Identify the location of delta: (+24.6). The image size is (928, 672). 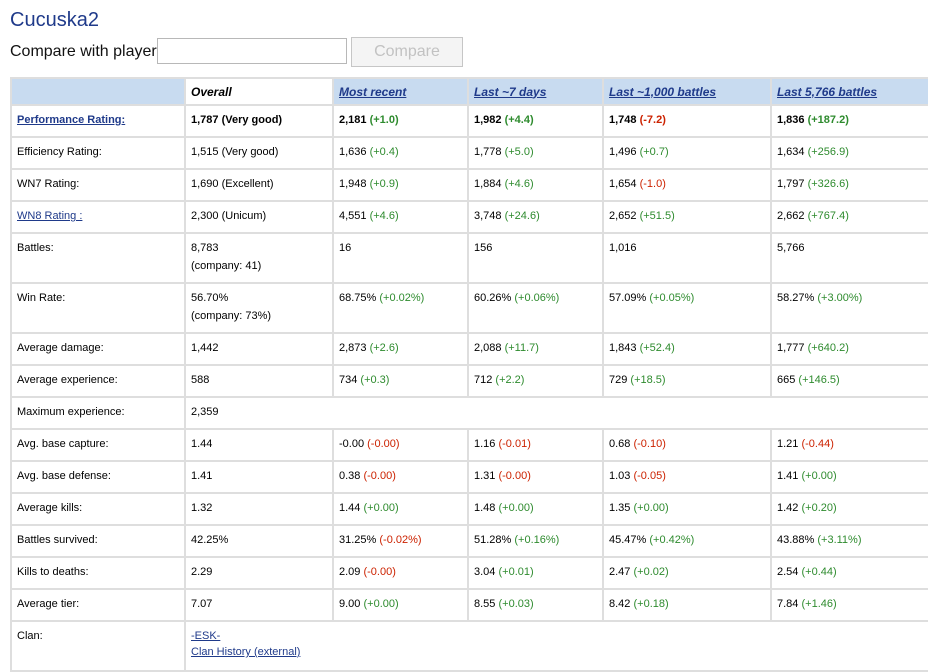
(522, 216).